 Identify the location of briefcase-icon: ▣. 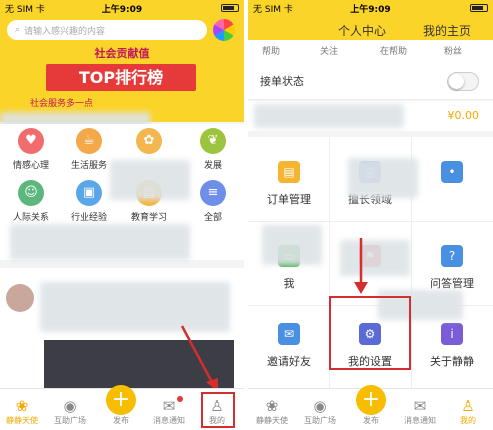
(89, 193).